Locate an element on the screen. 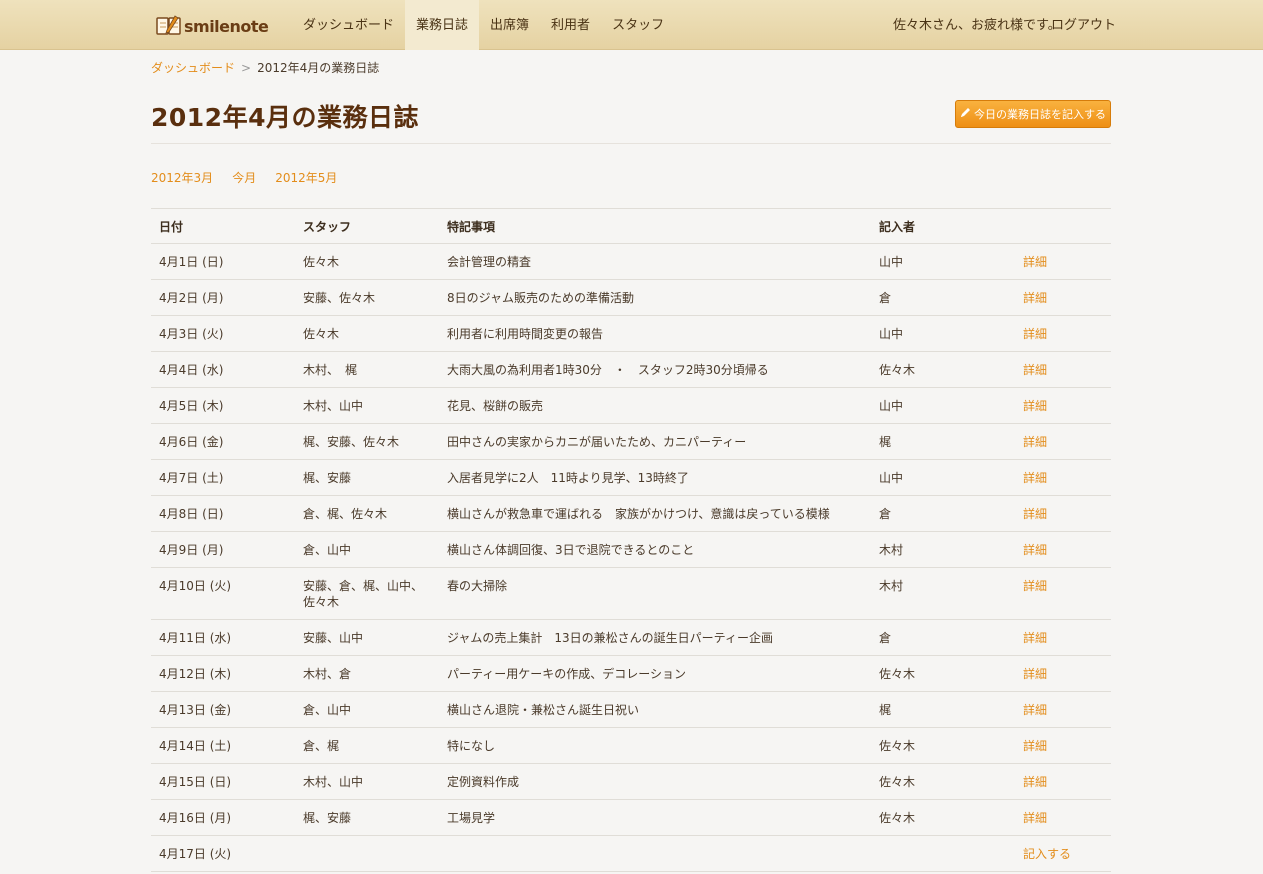  table-row: 4月7日 (土) 梶、安藤 入居者見学に2人 11時より見学、13時終了 山中 詳細 is located at coordinates (631, 477).